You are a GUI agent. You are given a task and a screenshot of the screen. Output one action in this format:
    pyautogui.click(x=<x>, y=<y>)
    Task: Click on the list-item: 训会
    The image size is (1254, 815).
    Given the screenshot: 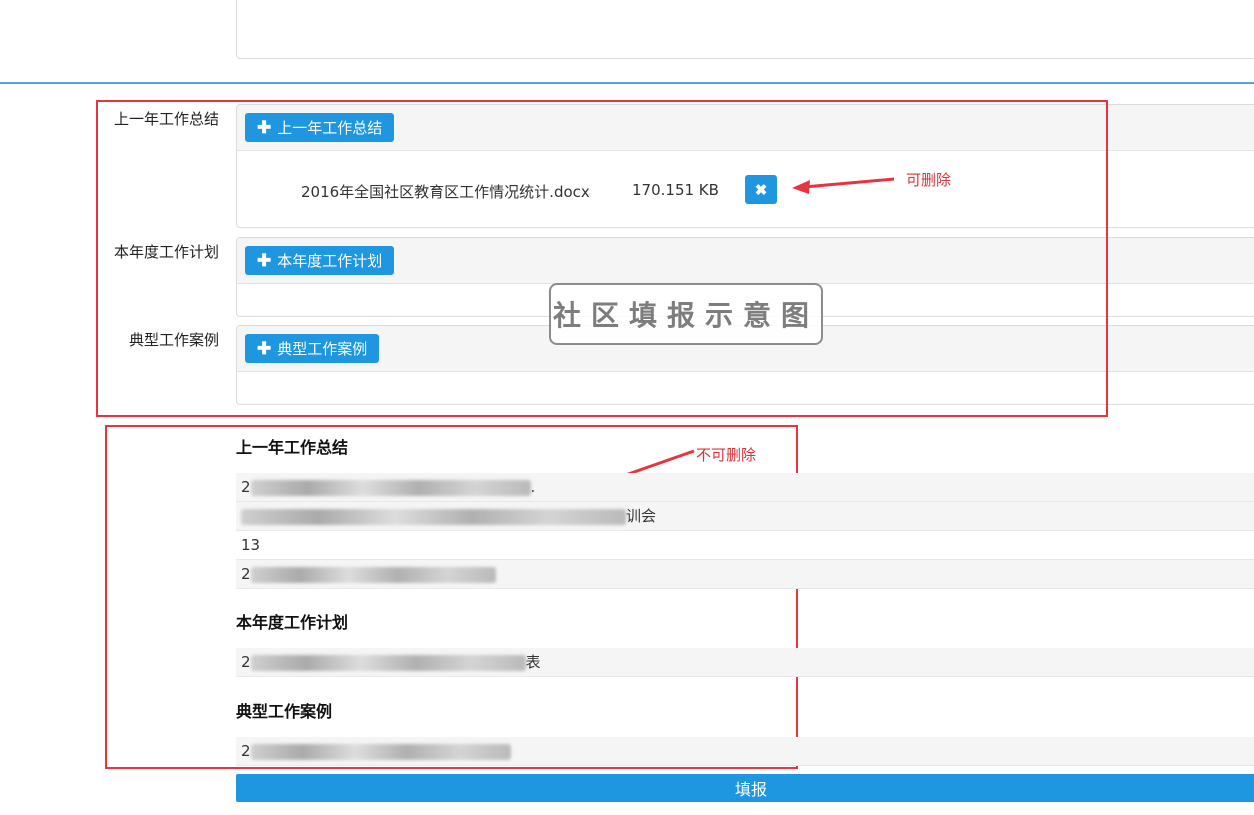 What is the action you would take?
    pyautogui.click(x=745, y=516)
    